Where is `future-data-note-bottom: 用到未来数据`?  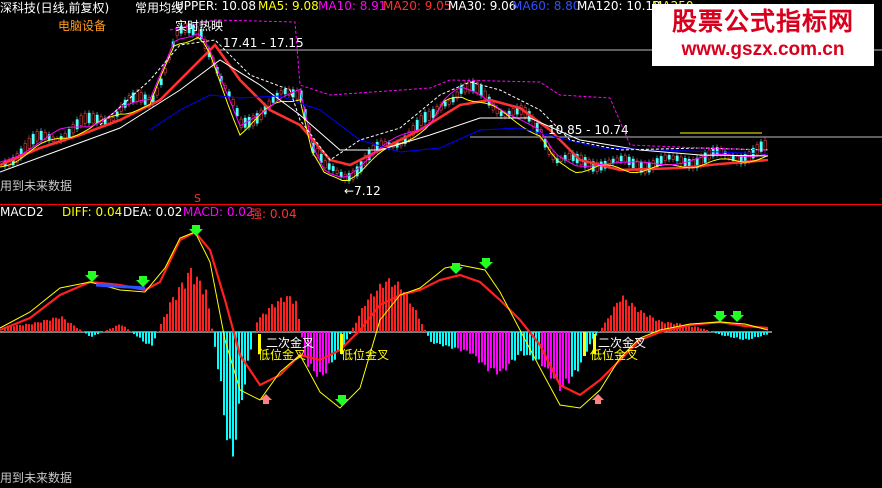 future-data-note-bottom: 用到未来数据 is located at coordinates (36, 477).